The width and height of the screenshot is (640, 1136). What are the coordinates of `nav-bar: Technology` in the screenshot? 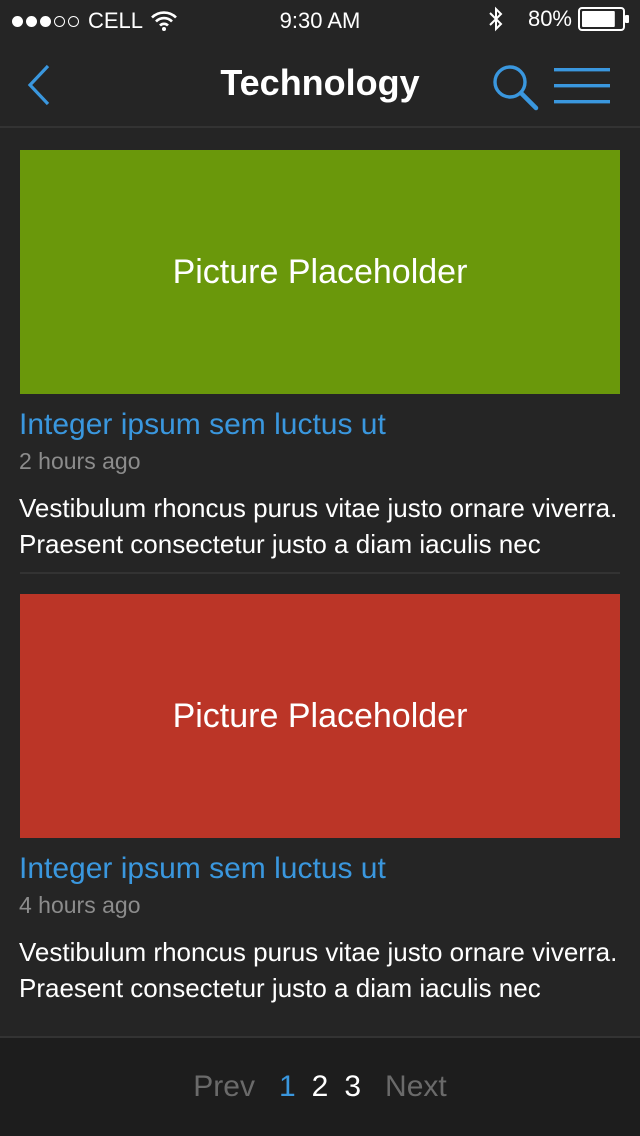 It's located at (320, 84).